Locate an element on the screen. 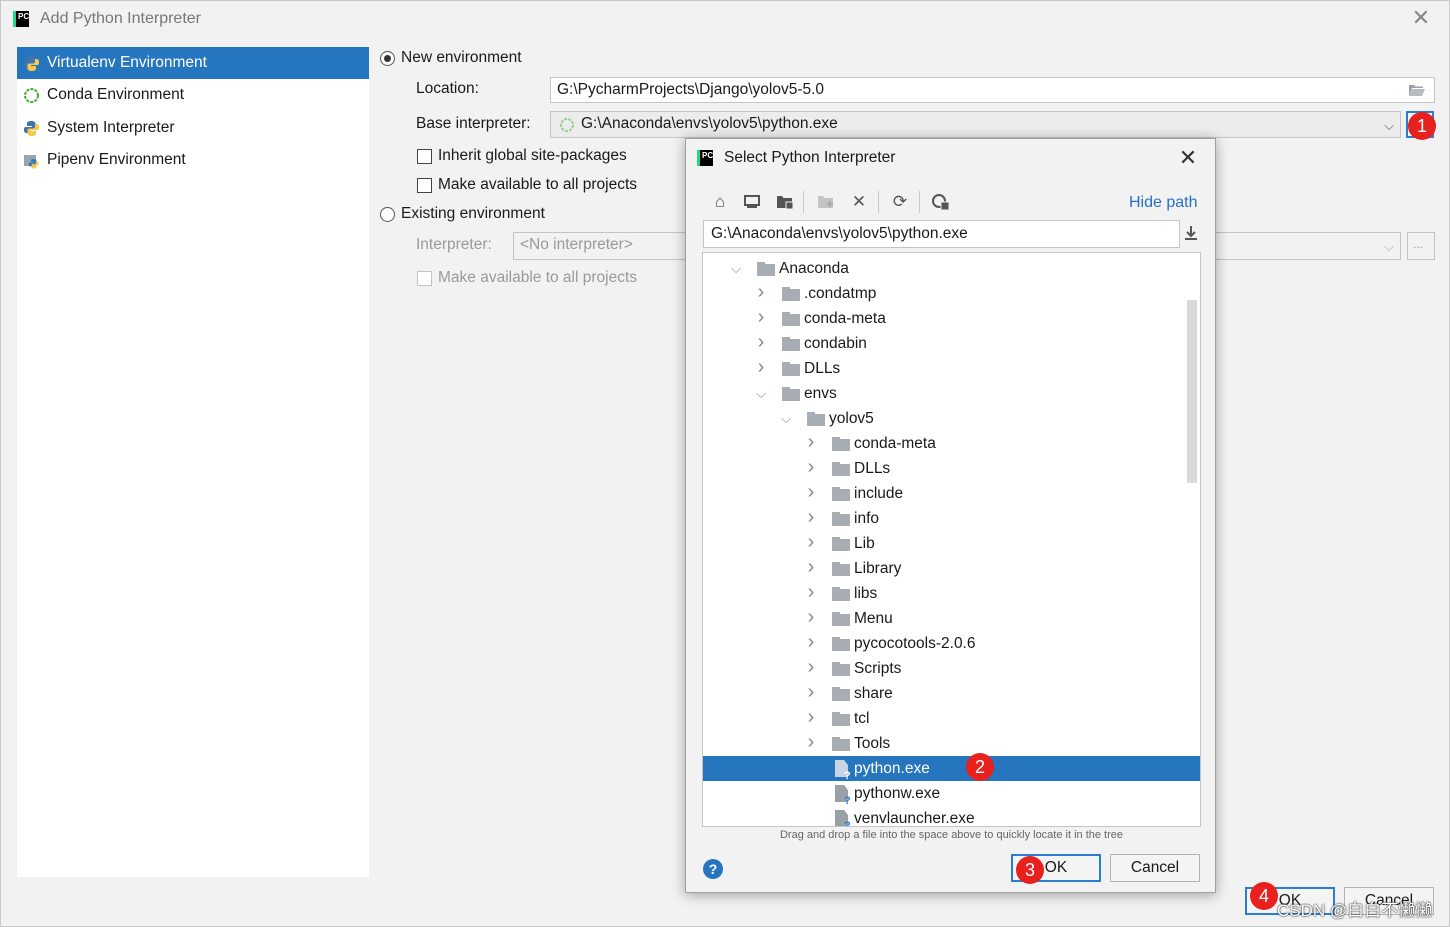  tree-folder-row: › info is located at coordinates (951, 518).